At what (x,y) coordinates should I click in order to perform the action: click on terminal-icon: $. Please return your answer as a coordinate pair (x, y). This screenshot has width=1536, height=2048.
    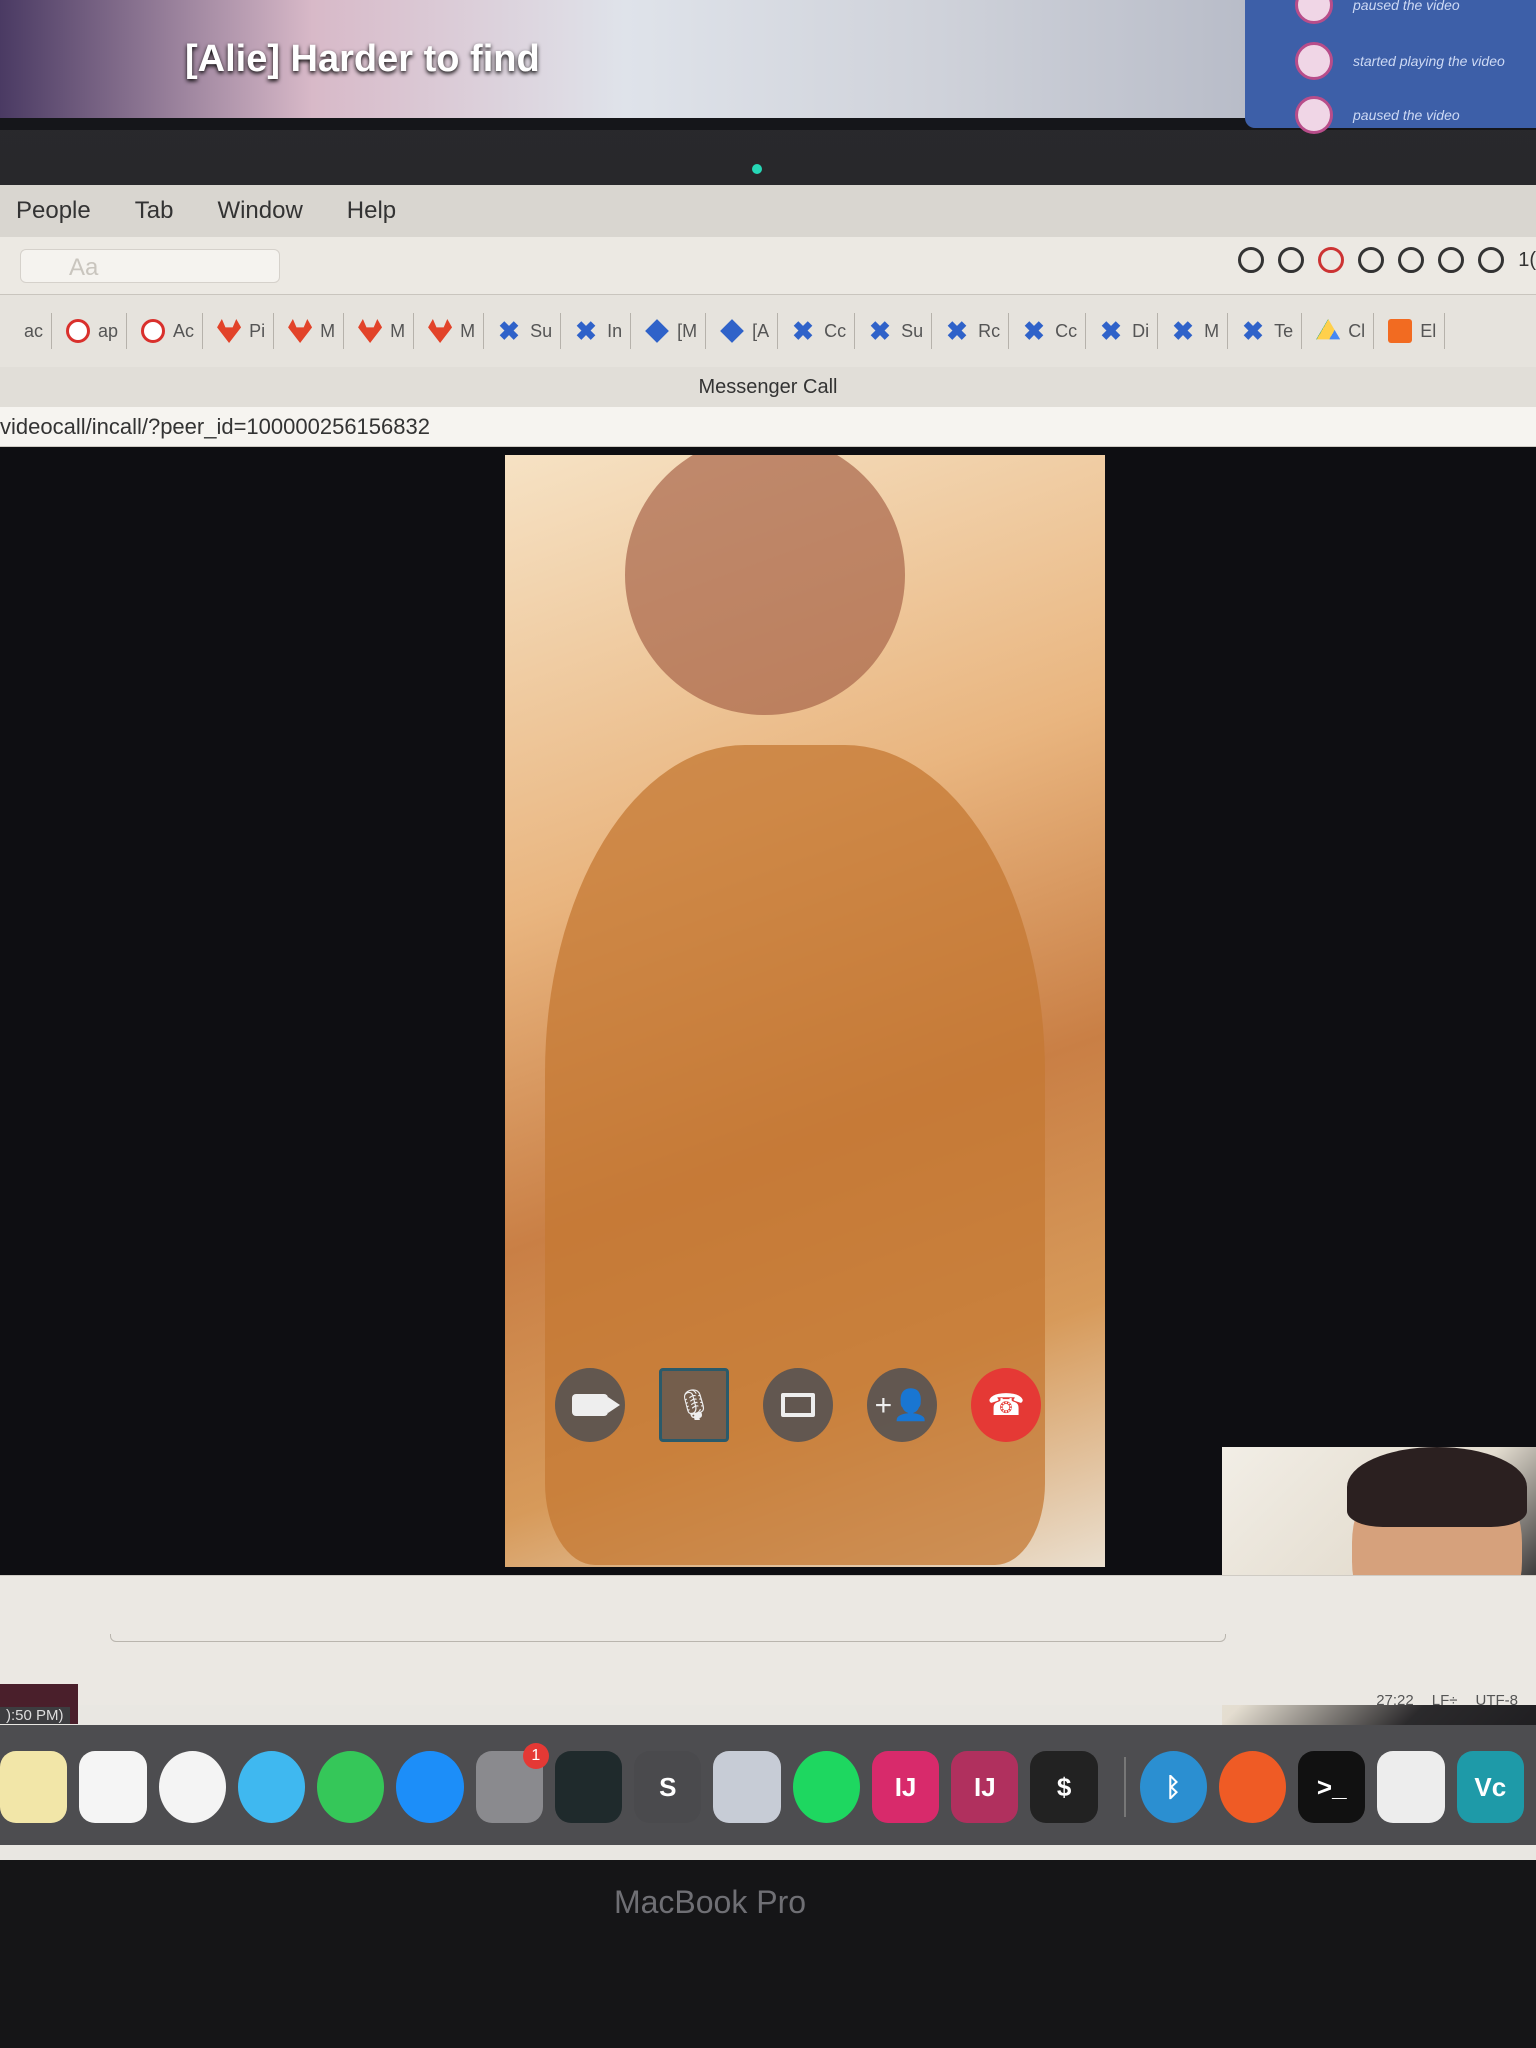
    Looking at the image, I should click on (1064, 1787).